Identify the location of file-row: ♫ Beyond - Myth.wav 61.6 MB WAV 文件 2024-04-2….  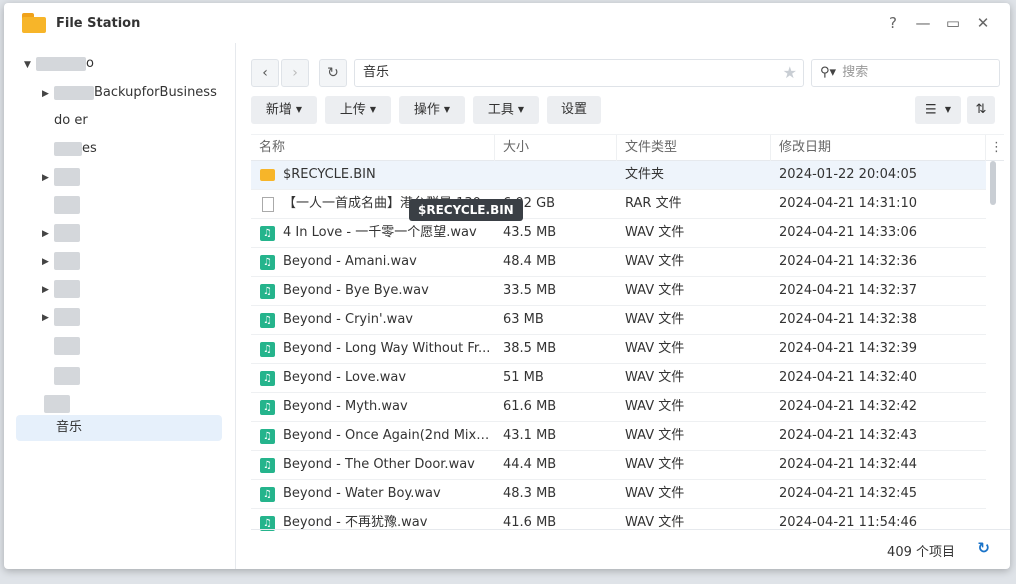
(618, 407).